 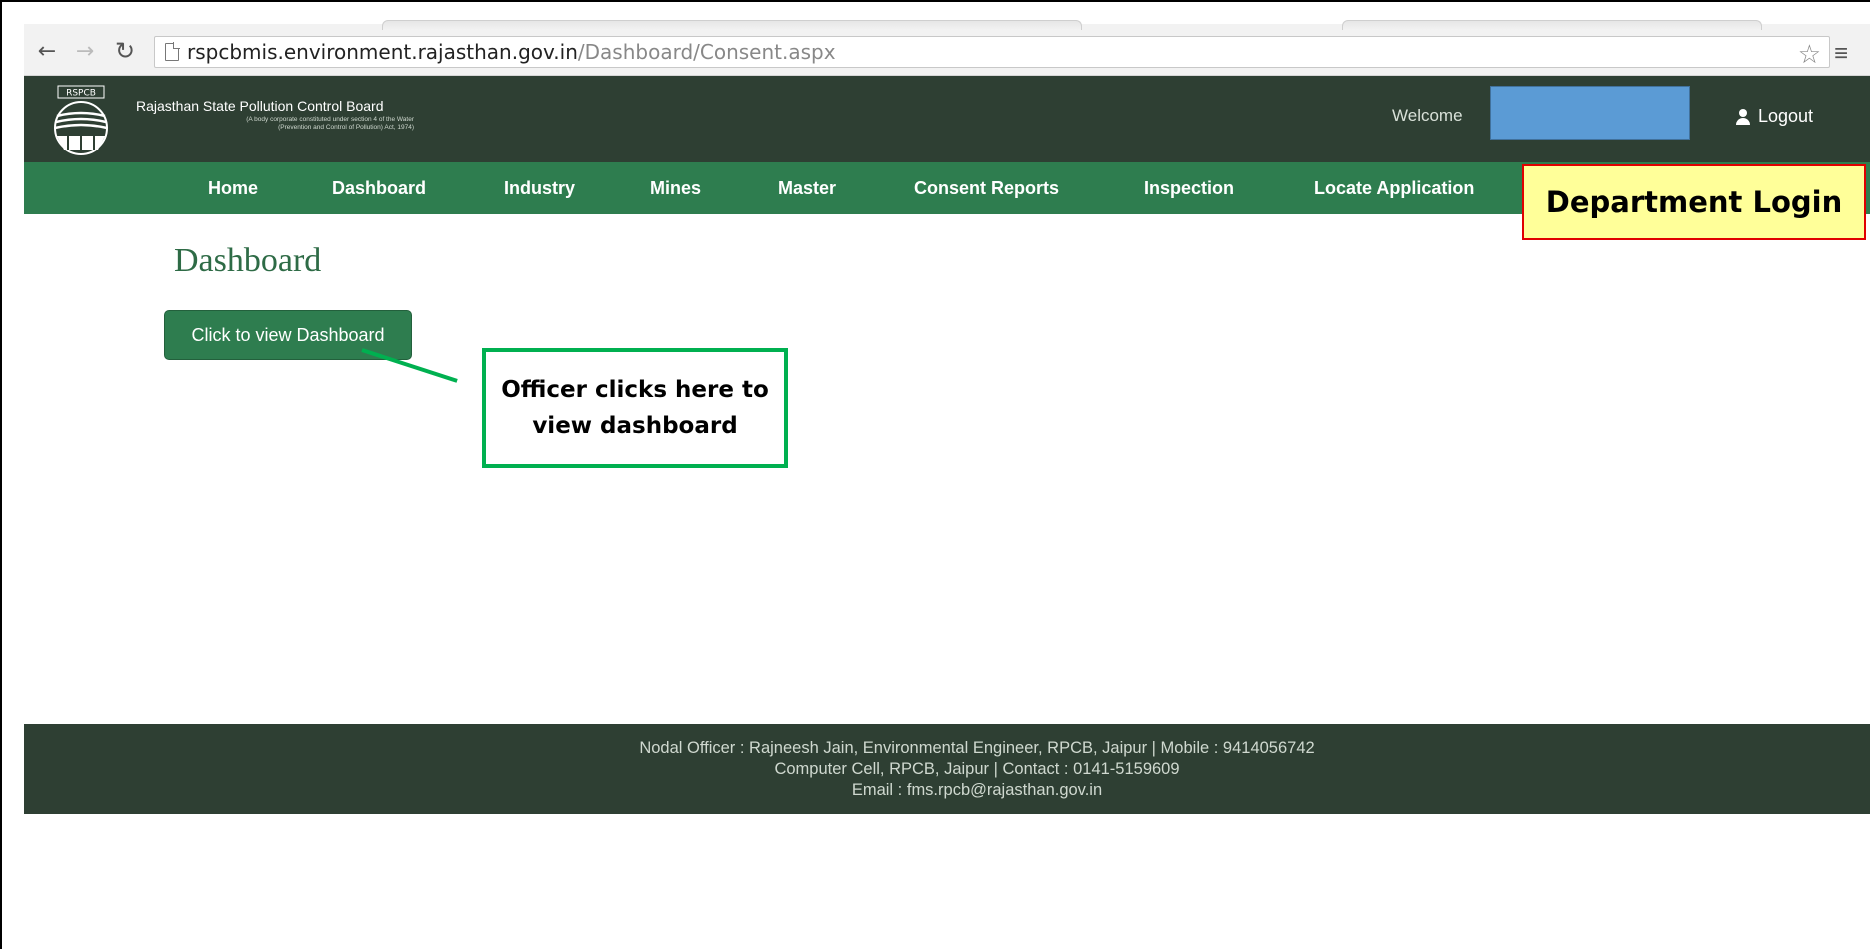 What do you see at coordinates (1394, 188) in the screenshot?
I see `nav-locate-application: Locate Application` at bounding box center [1394, 188].